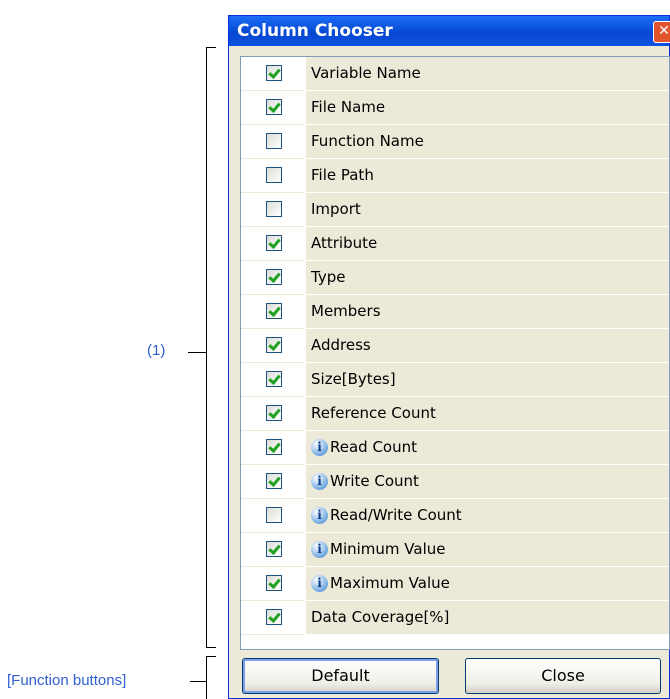 This screenshot has height=699, width=670. Describe the element at coordinates (315, 31) in the screenshot. I see `dialog-title: Column Chooser` at that location.